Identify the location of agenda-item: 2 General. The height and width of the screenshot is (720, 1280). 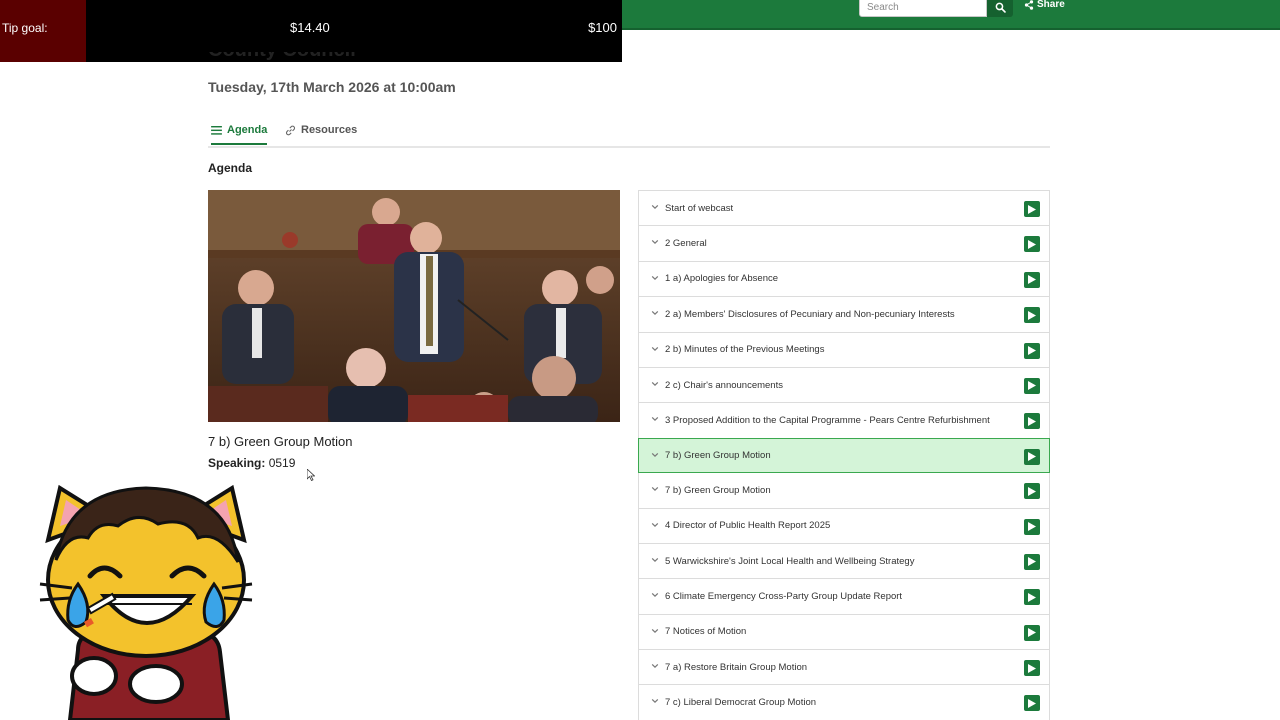
(844, 244).